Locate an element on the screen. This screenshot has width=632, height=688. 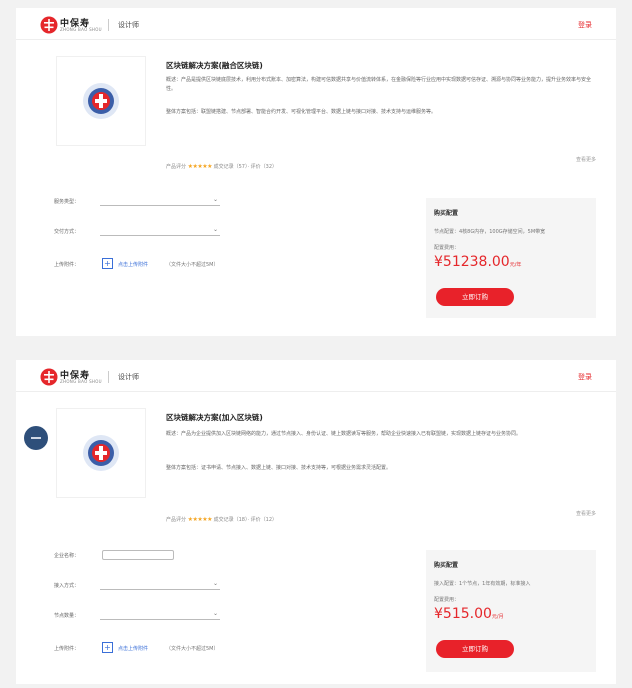
price-box-spec: 节点配置：4核8G内存，100G存储空间，5M带宽 is located at coordinates (490, 232).